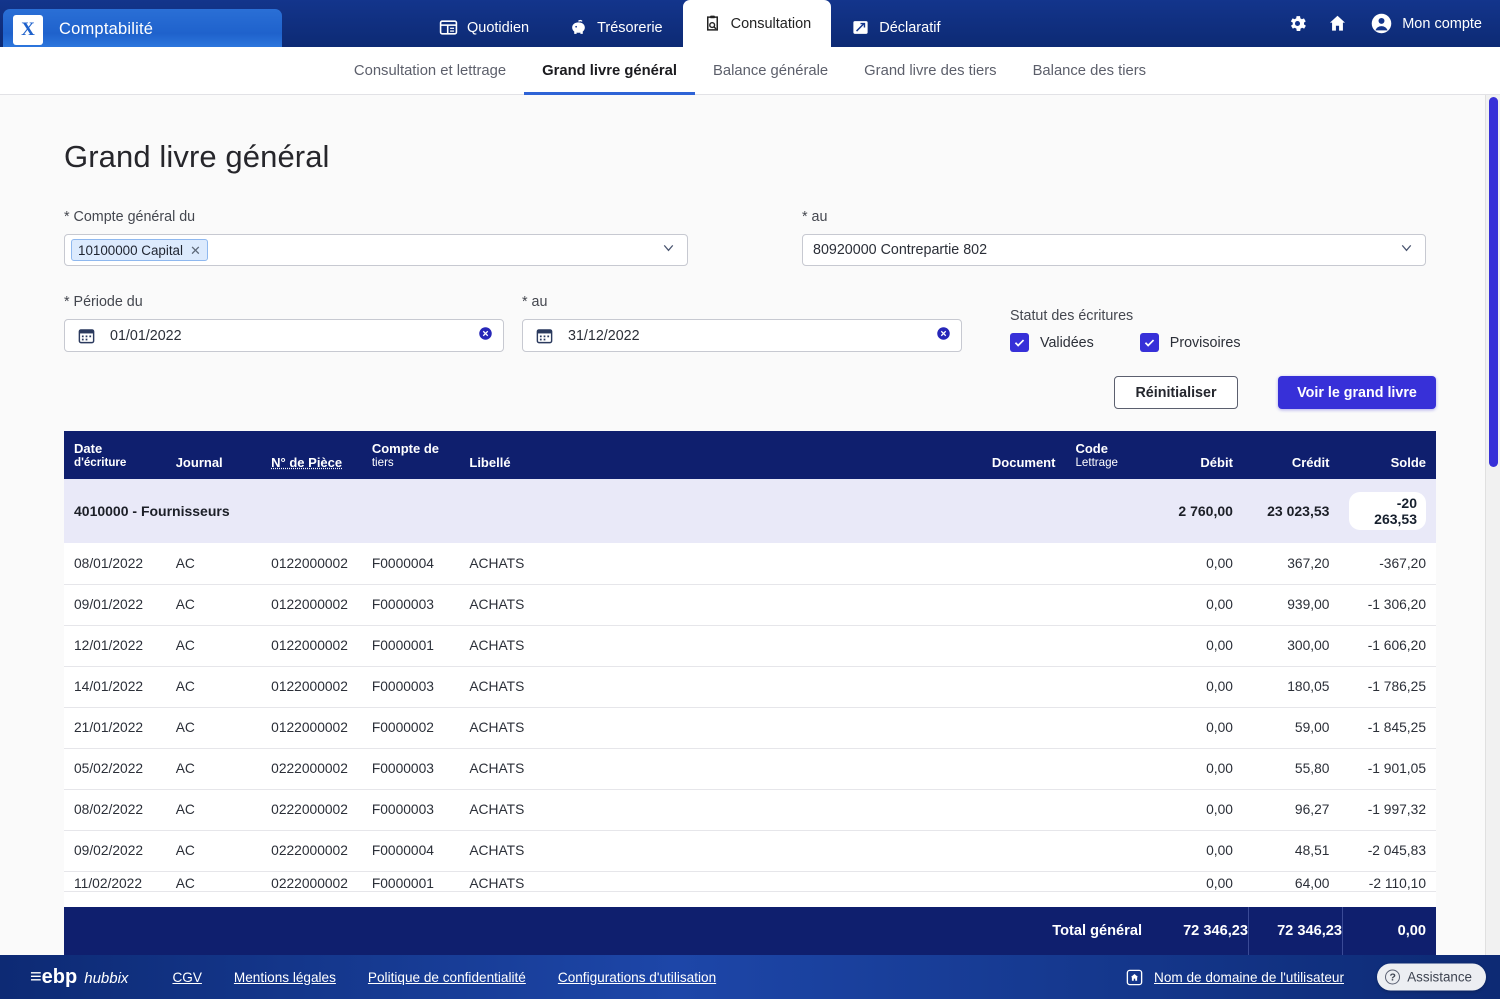 The height and width of the screenshot is (999, 1500). I want to click on date-input-periode-du: 01/01/2022, so click(284, 335).